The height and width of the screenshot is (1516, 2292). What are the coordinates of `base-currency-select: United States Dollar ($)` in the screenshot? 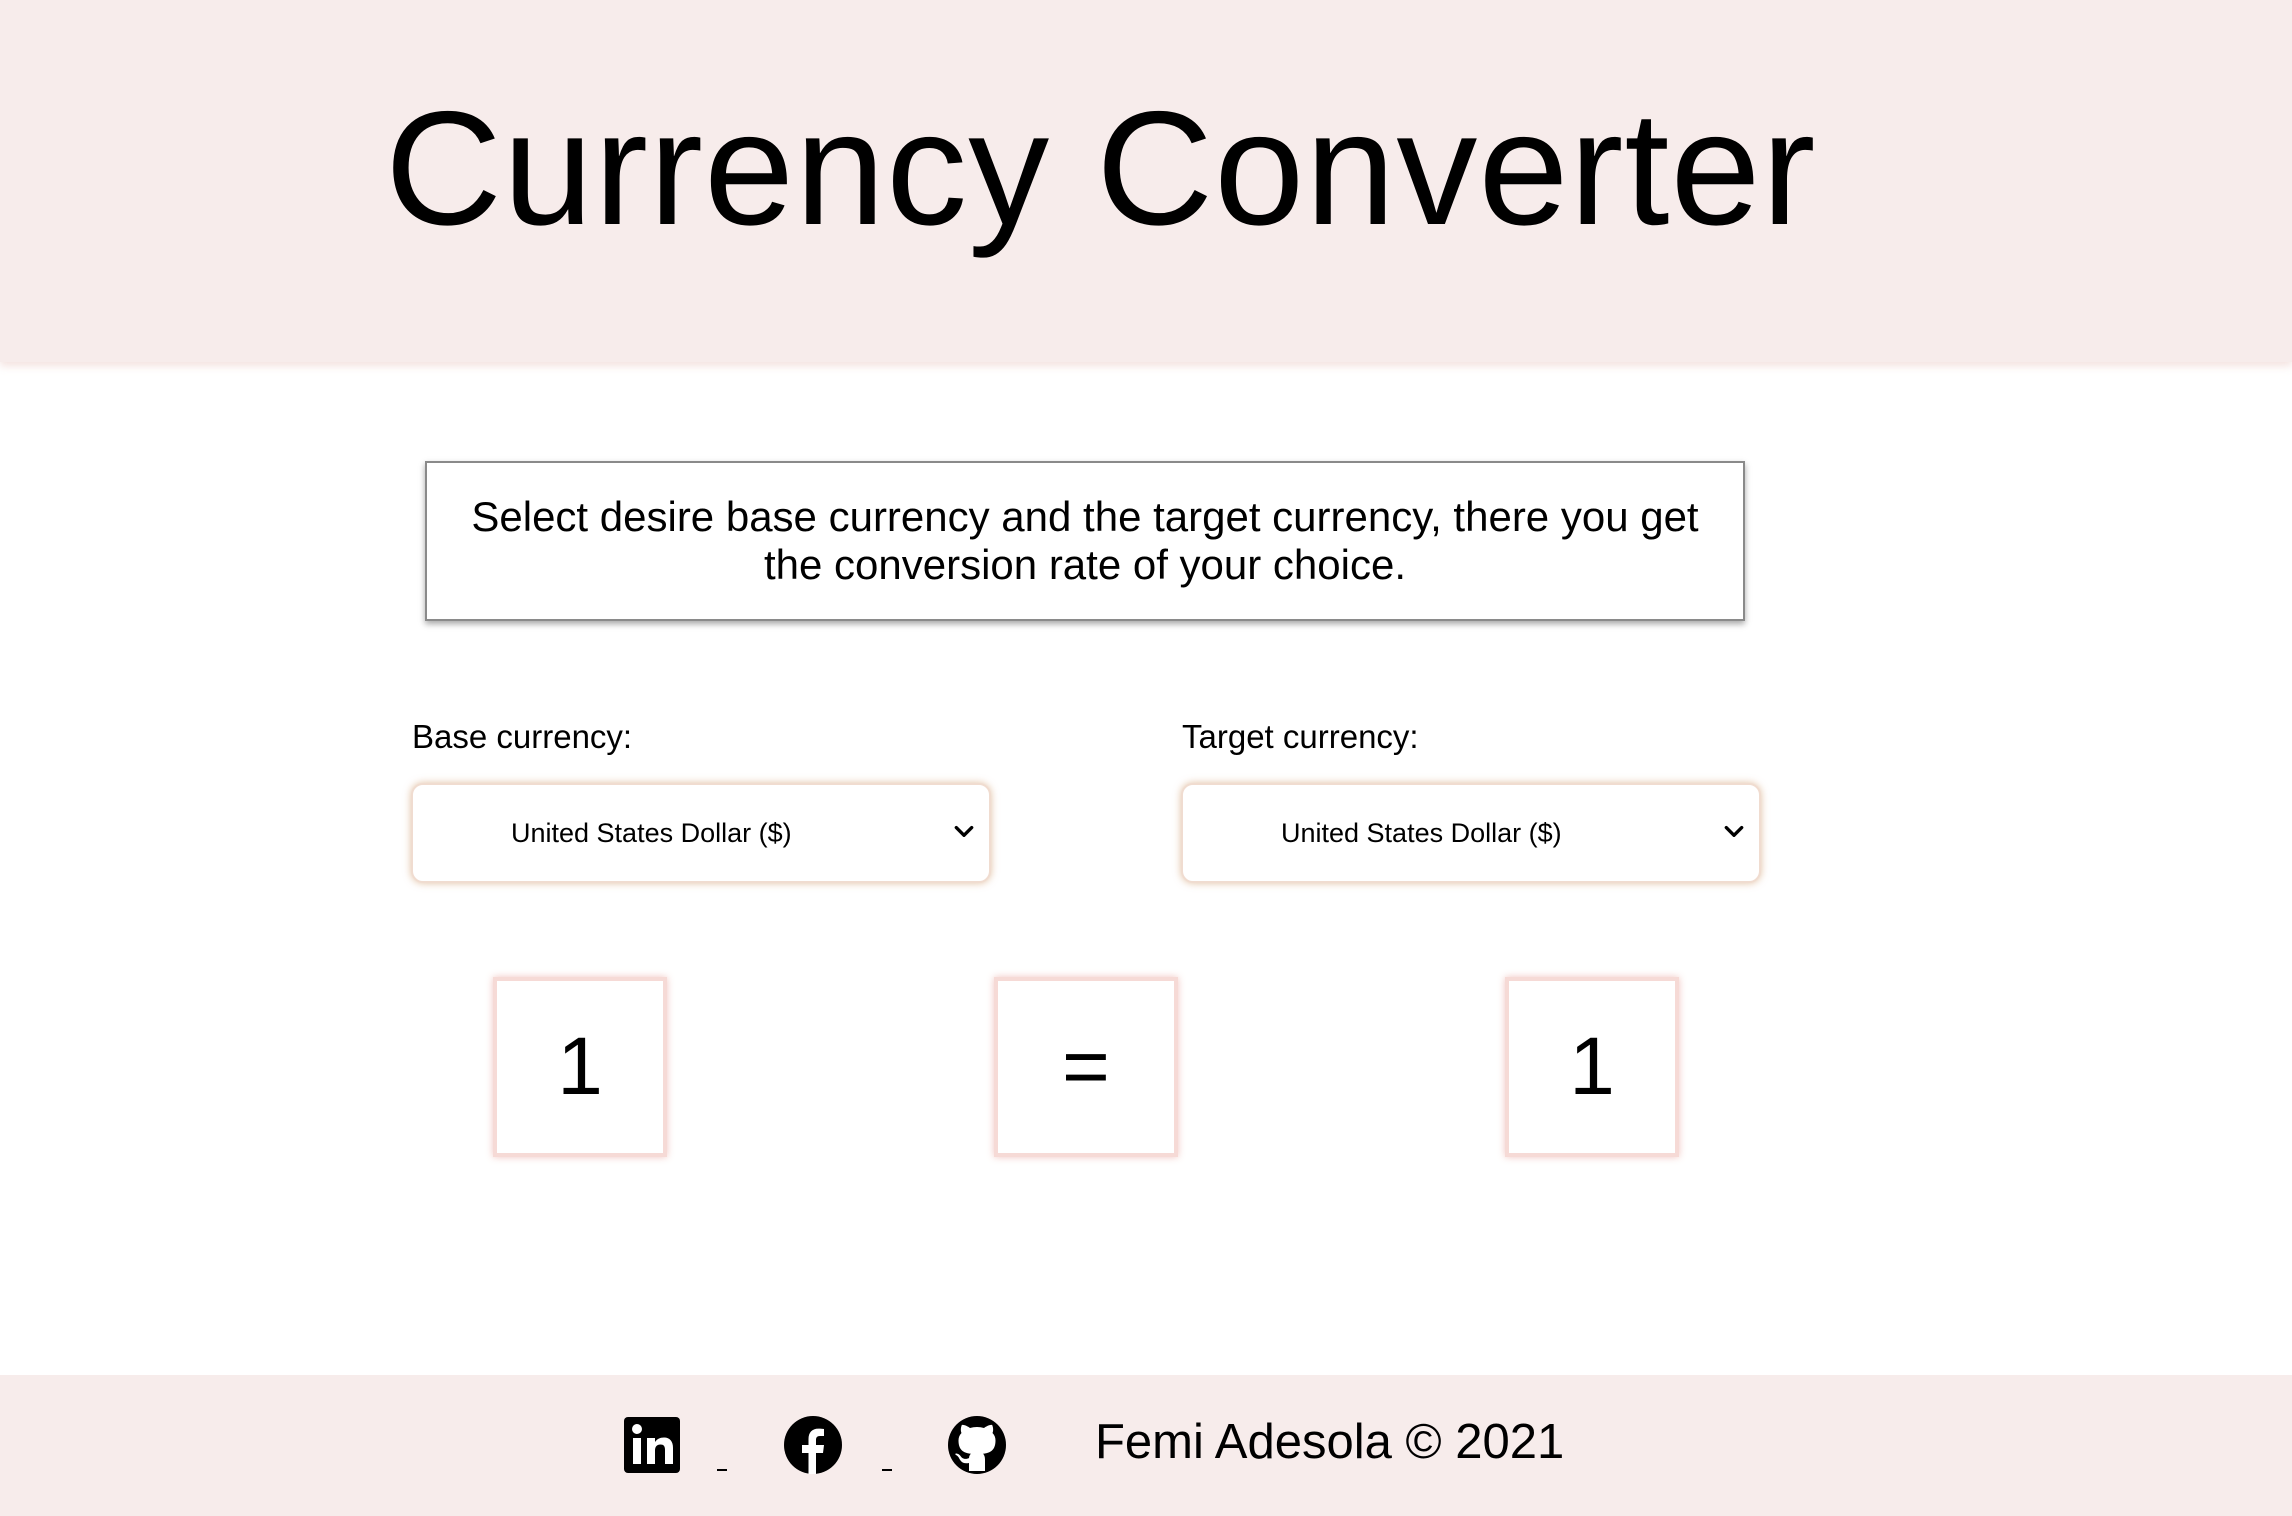 It's located at (701, 833).